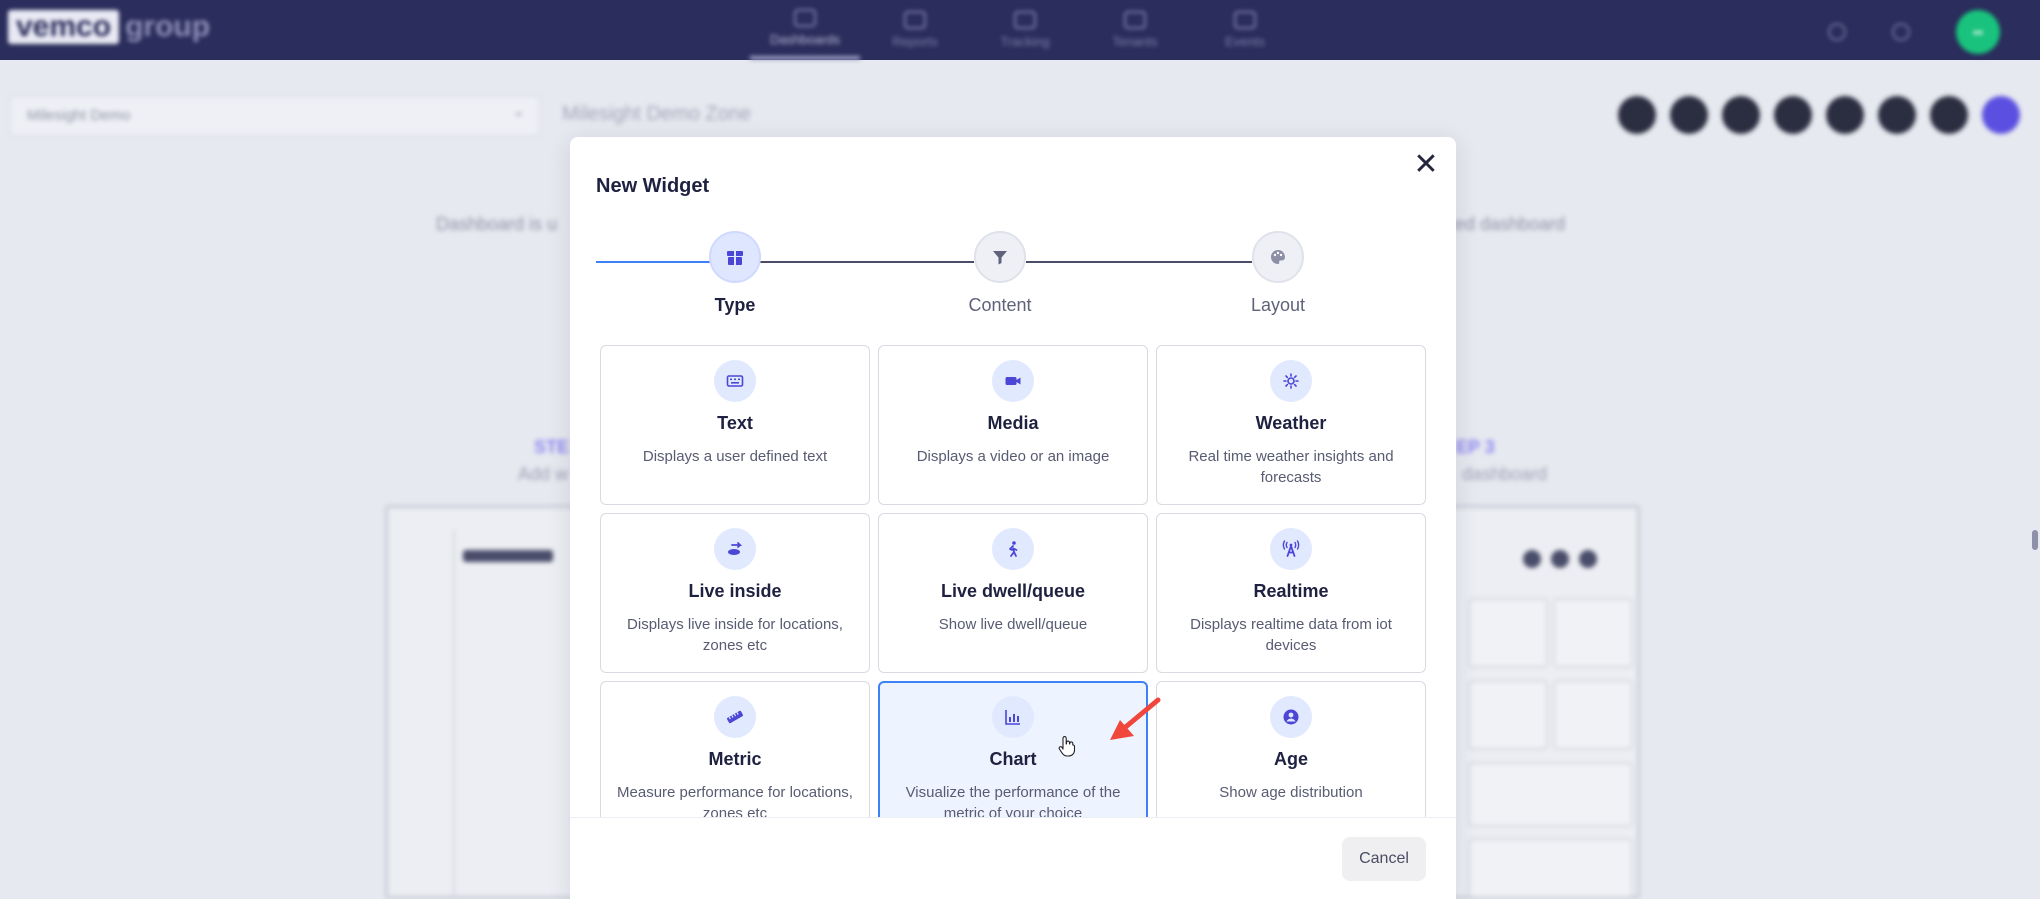  What do you see at coordinates (543, 474) in the screenshot?
I see `step1-subtitle: Add w` at bounding box center [543, 474].